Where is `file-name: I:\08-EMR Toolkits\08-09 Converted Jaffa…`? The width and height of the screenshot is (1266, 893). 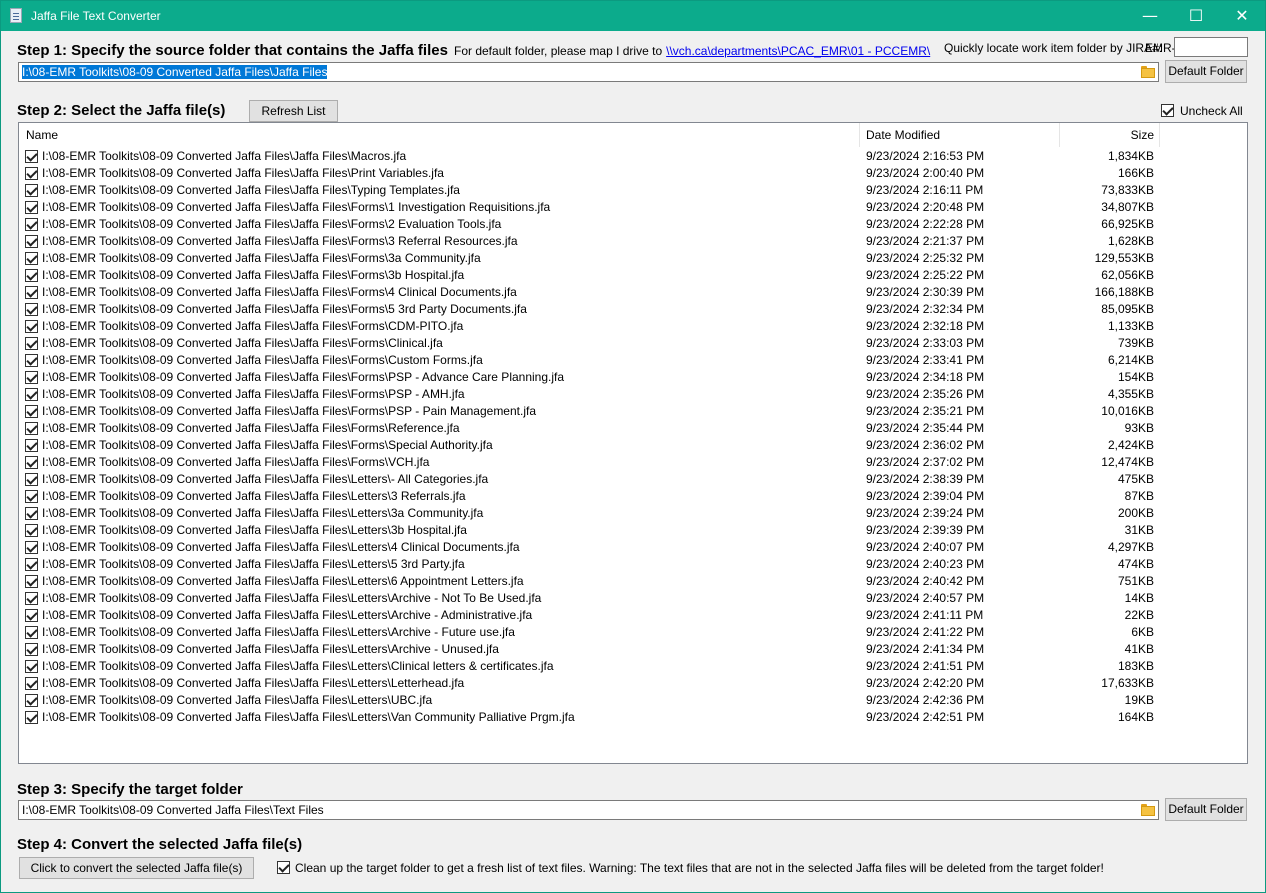
file-name: I:\08-EMR Toolkits\08-09 Converted Jaffa… is located at coordinates (298, 666).